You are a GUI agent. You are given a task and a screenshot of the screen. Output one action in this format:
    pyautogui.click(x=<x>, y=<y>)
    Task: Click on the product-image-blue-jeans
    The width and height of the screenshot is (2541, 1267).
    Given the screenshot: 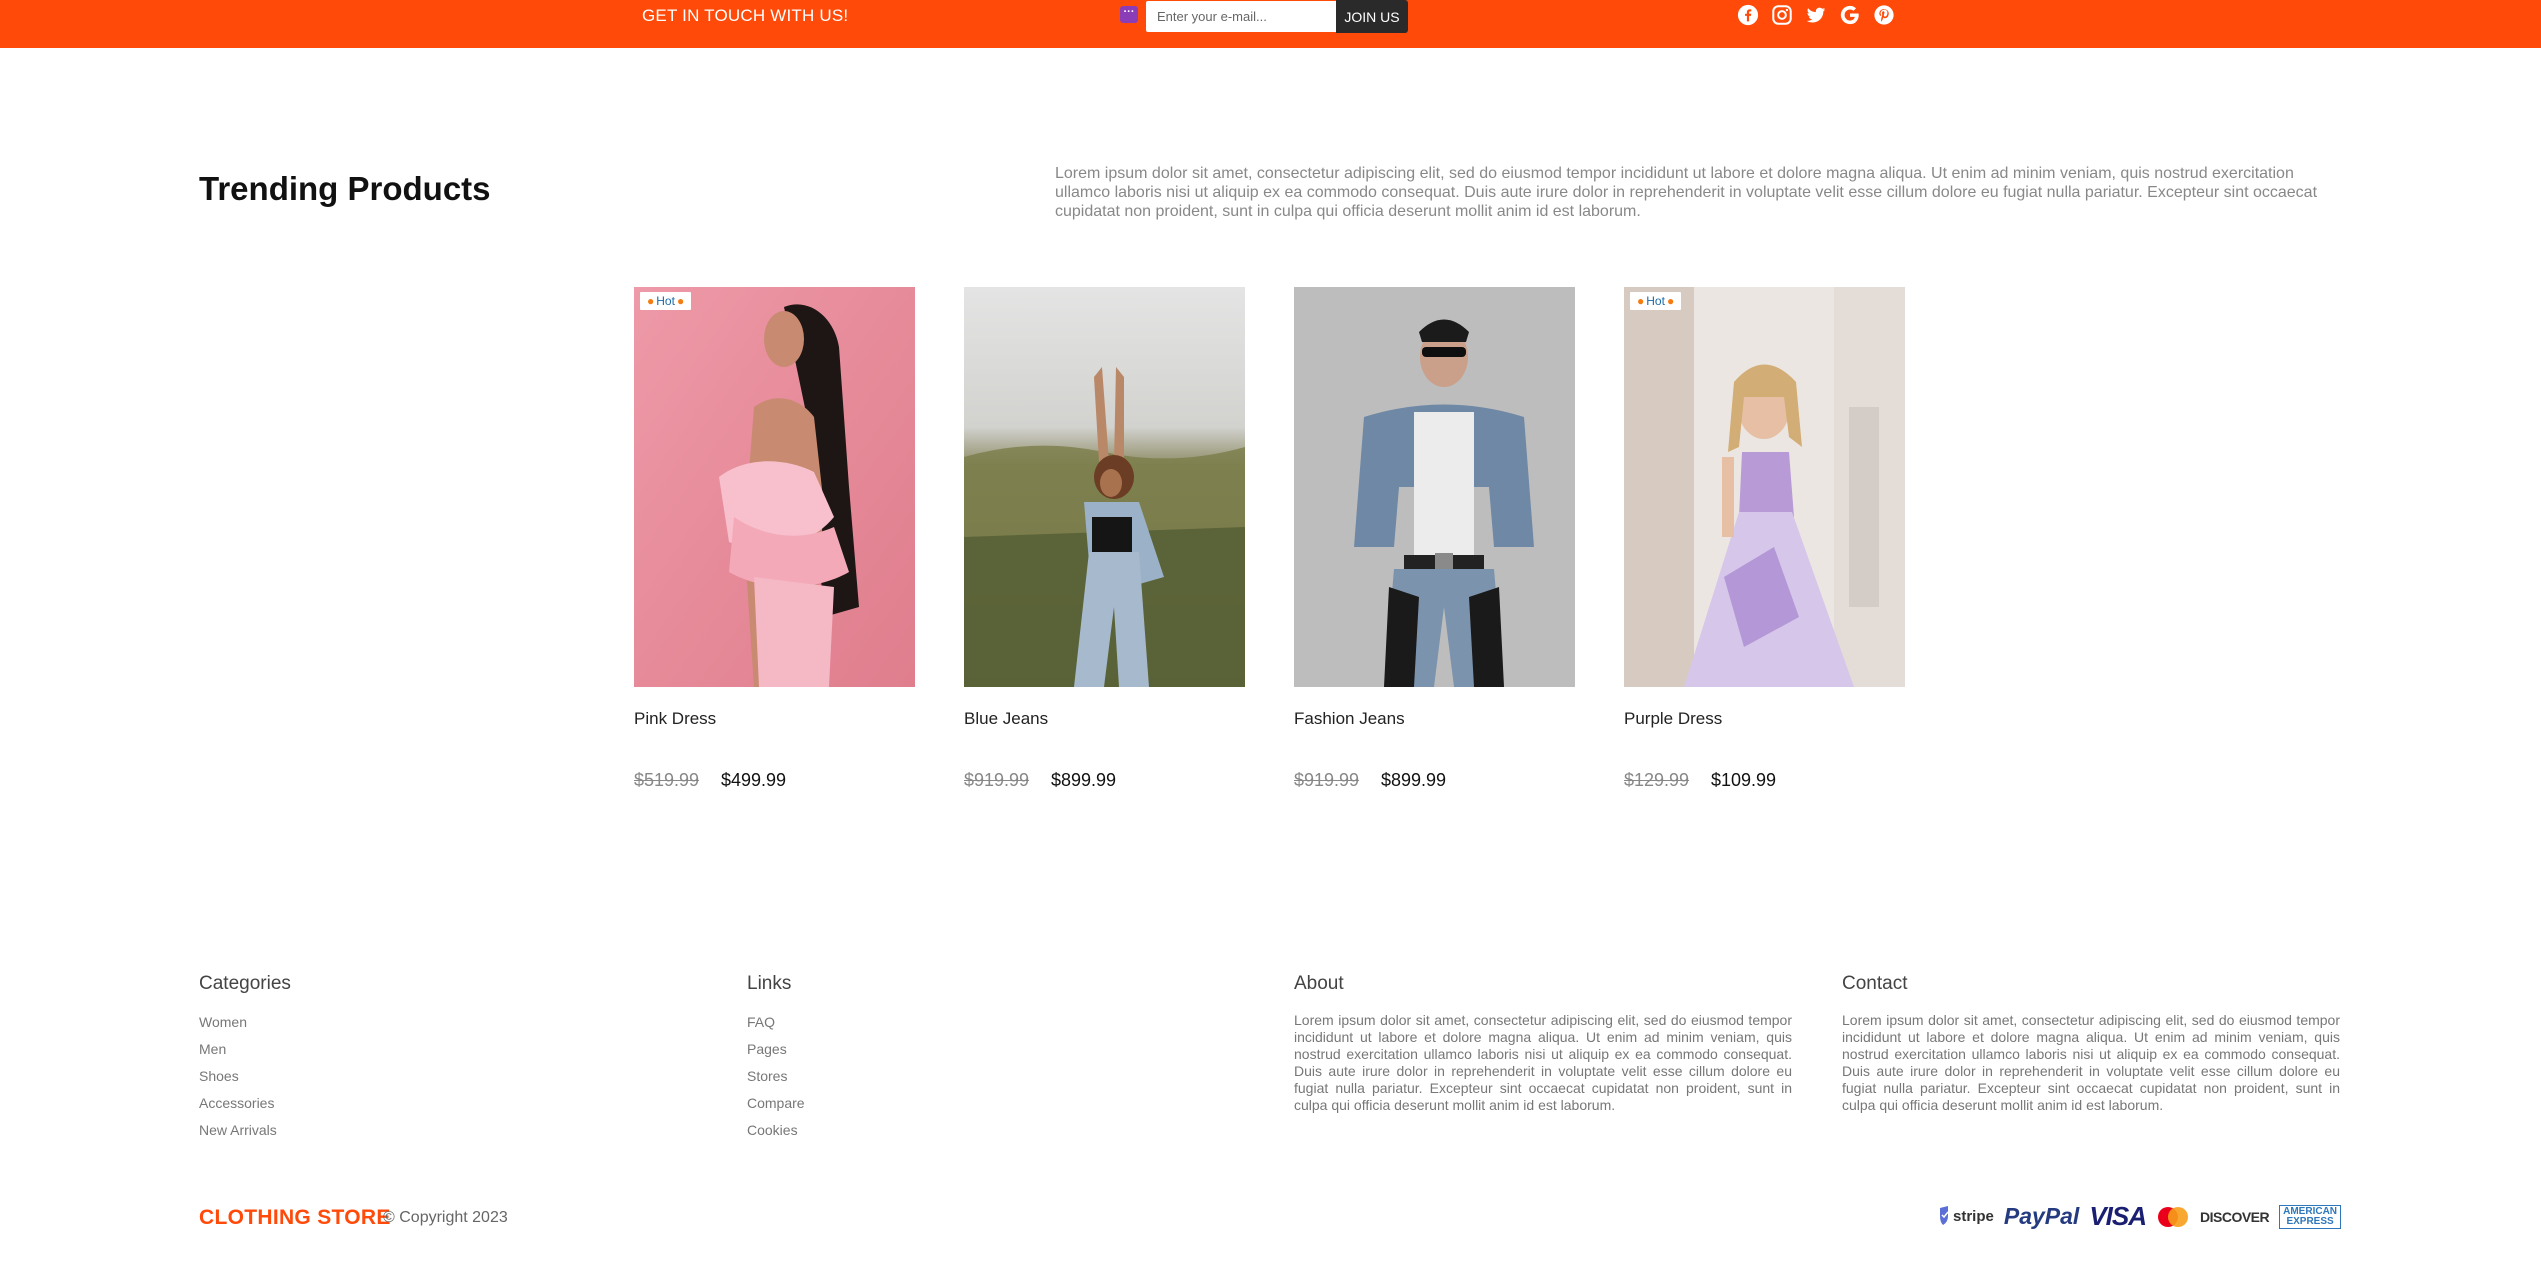 What is the action you would take?
    pyautogui.click(x=1104, y=487)
    